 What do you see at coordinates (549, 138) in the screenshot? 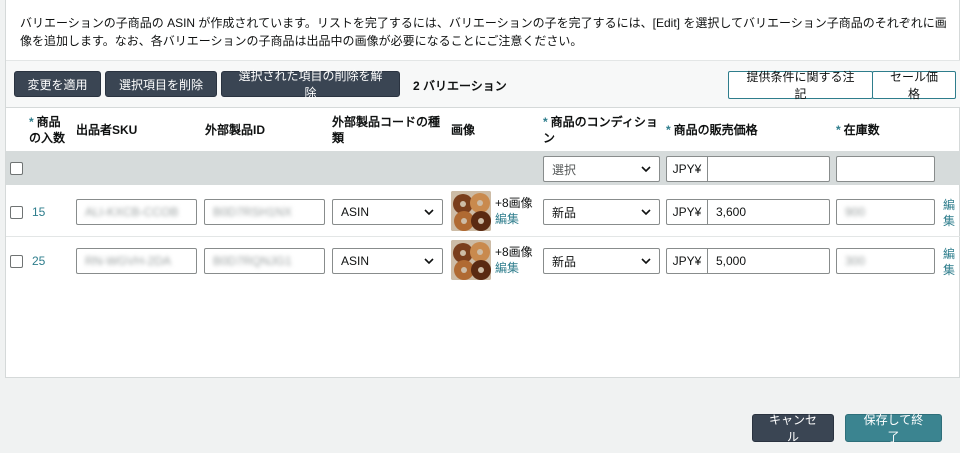
I see `header-condition-line2: ン` at bounding box center [549, 138].